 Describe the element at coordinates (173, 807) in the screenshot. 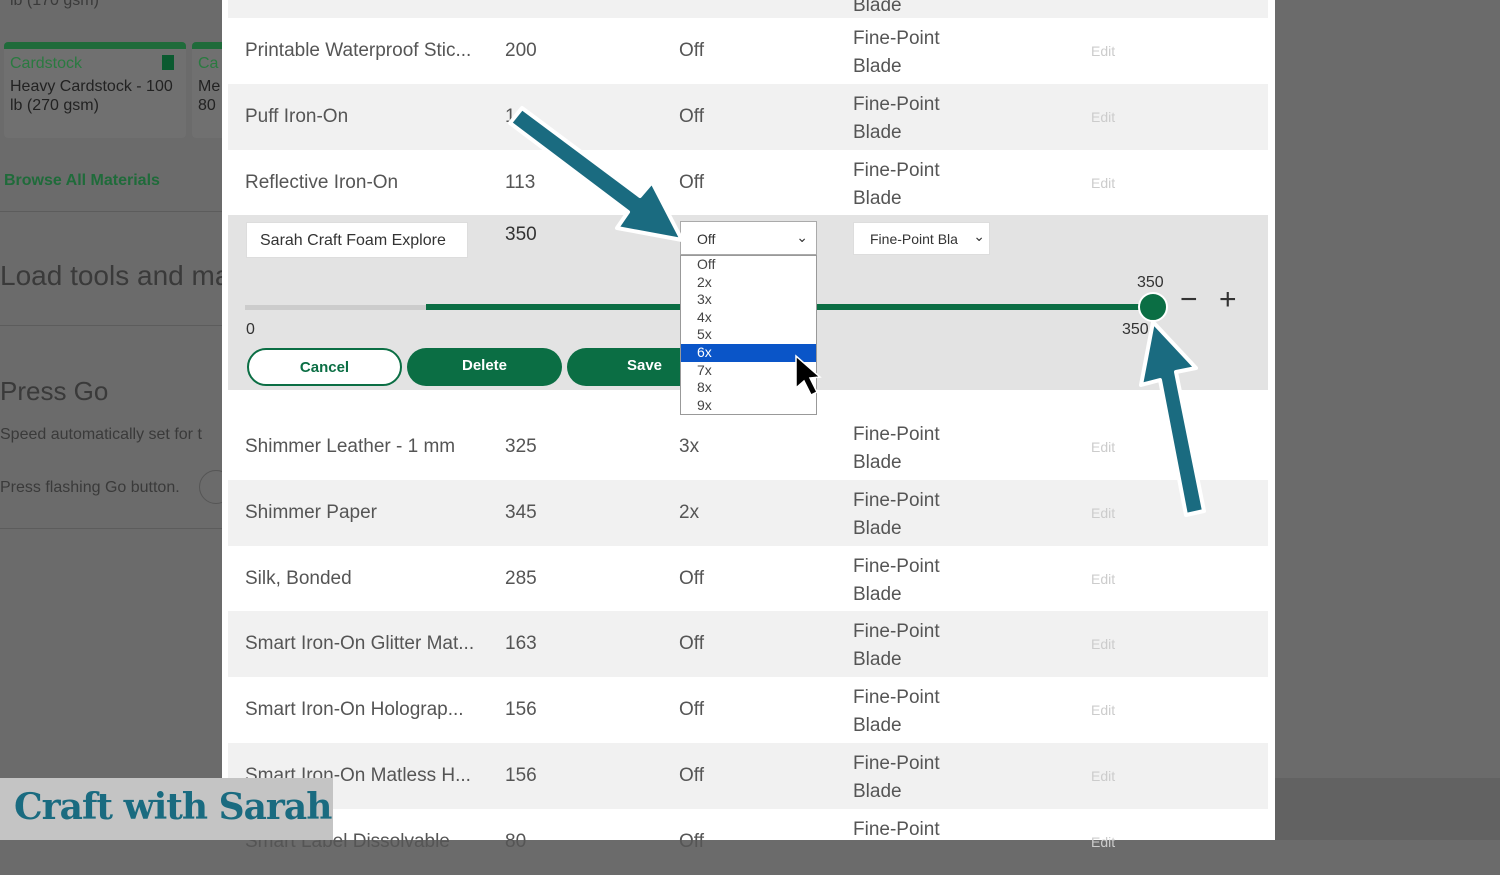

I see `watermark-logo: Craft with Sarah` at that location.